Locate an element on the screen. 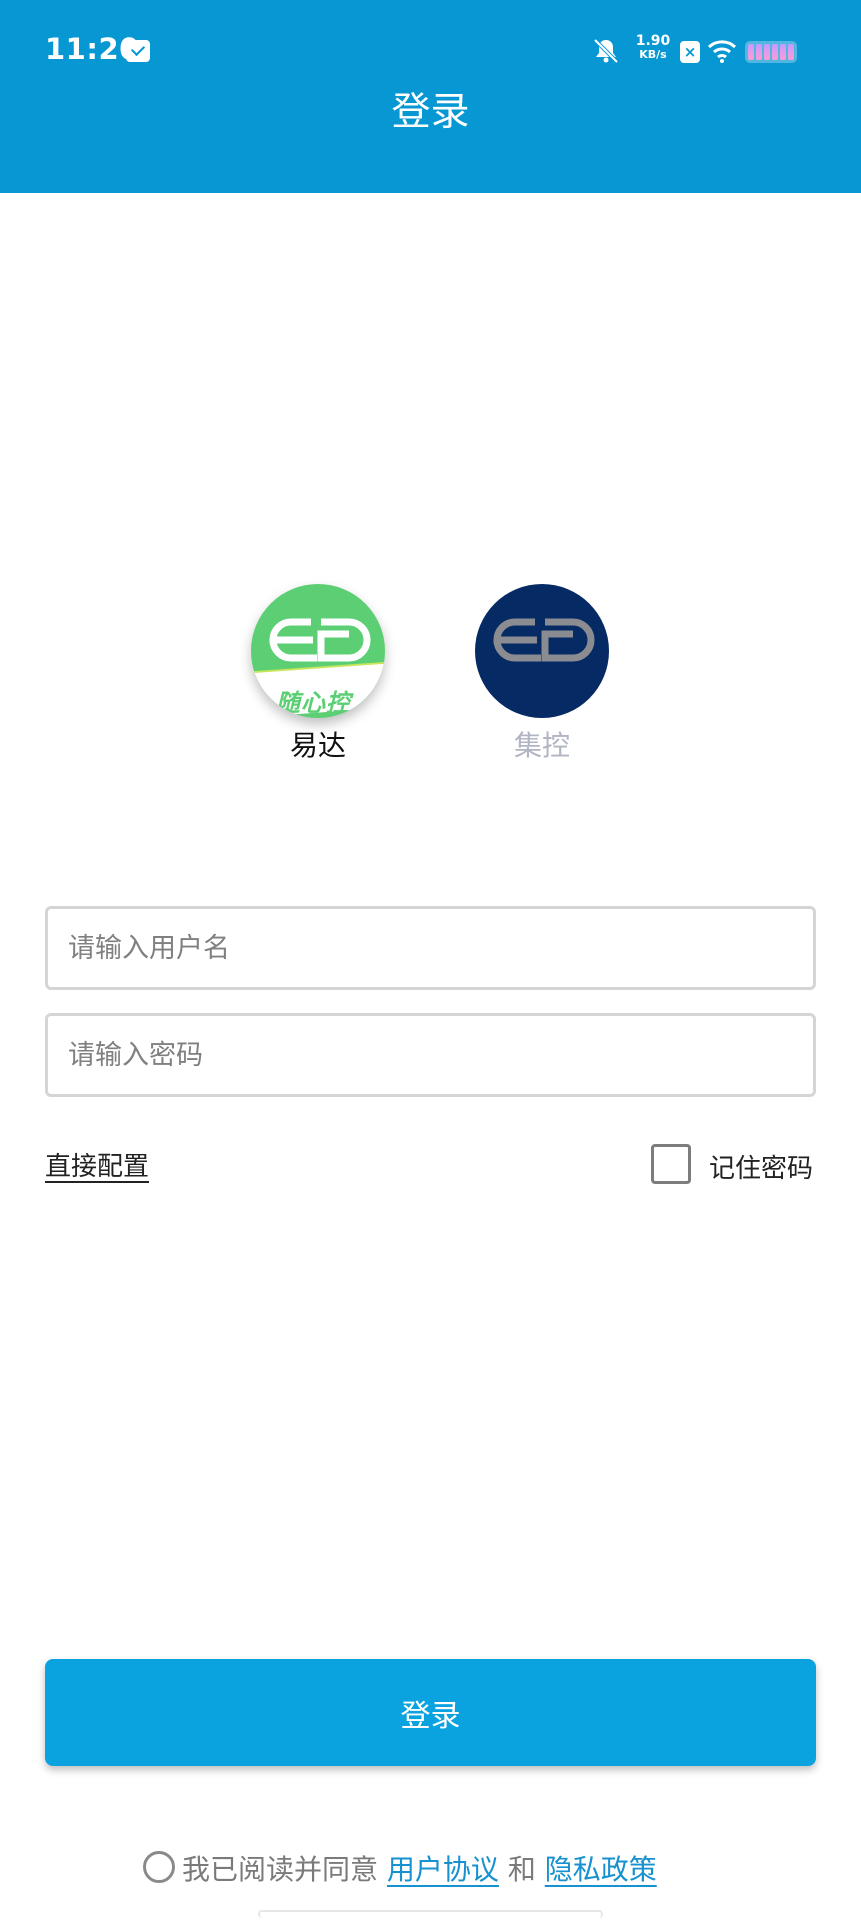 Image resolution: width=861 pixels, height=1920 pixels. agreement-prefix: 我已阅读并同意 is located at coordinates (280, 1869).